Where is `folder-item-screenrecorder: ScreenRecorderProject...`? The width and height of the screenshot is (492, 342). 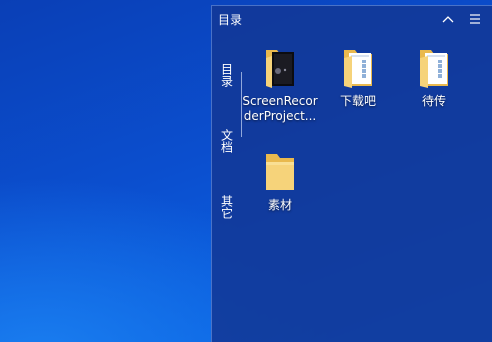
folder-item-screenrecorder: ScreenRecorderProject... is located at coordinates (280, 85).